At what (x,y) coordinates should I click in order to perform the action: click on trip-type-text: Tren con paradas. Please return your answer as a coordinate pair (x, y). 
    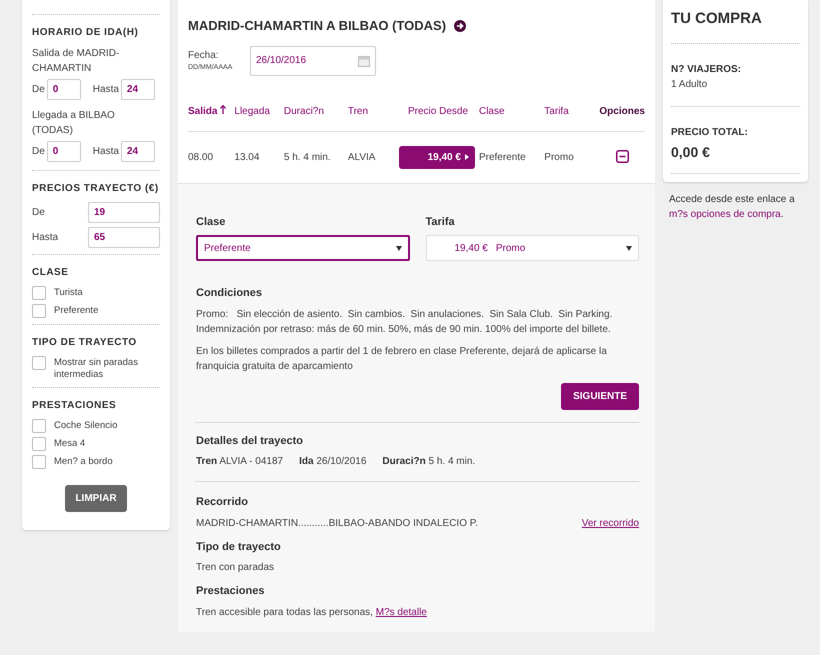
    Looking at the image, I should click on (236, 568).